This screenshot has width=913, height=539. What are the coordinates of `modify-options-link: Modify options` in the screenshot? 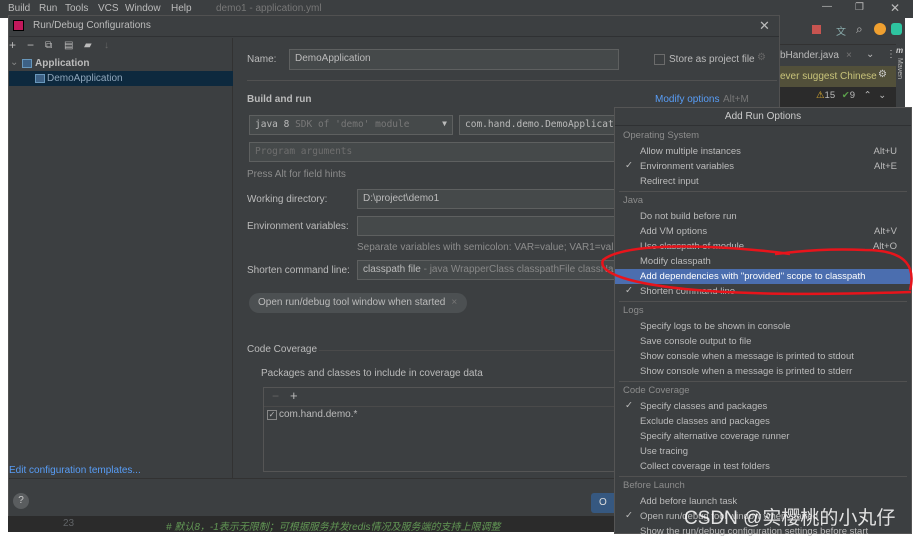 It's located at (687, 99).